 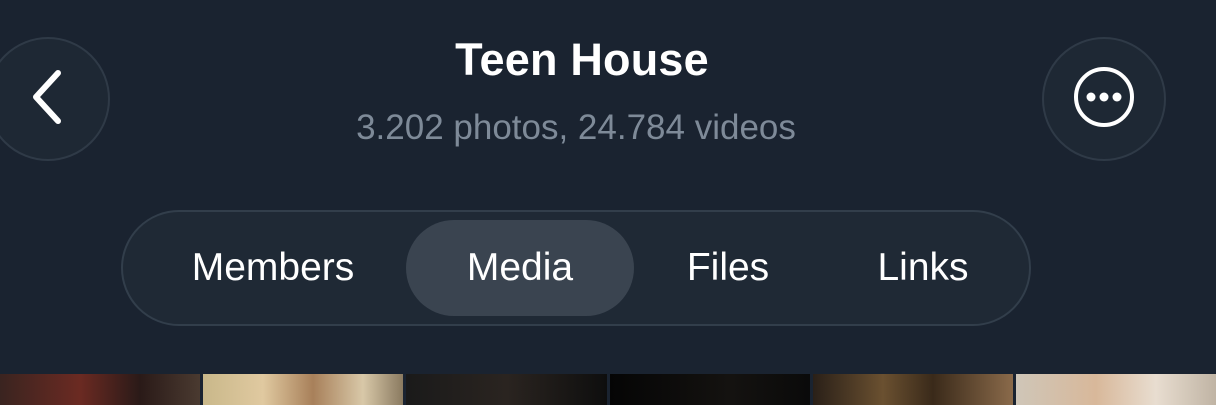 I want to click on tab-media: Media, so click(x=520, y=268).